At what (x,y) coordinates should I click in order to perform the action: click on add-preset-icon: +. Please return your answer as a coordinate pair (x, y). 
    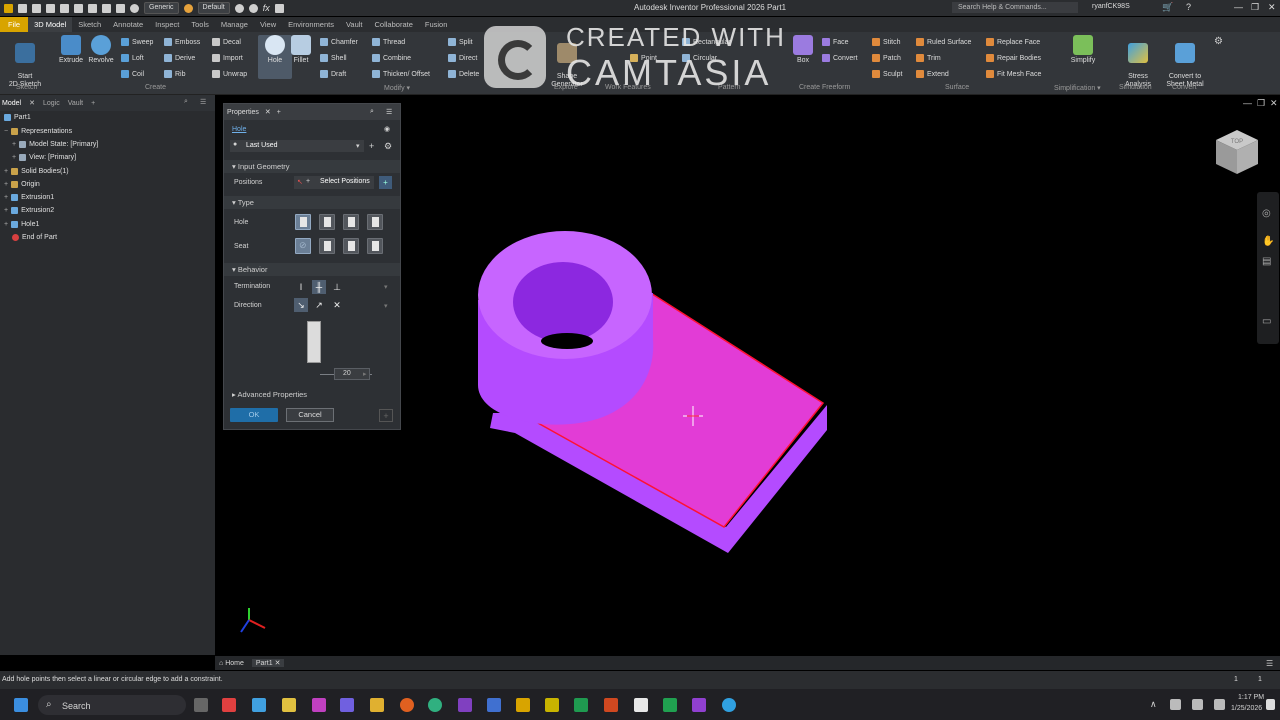
    Looking at the image, I should click on (371, 146).